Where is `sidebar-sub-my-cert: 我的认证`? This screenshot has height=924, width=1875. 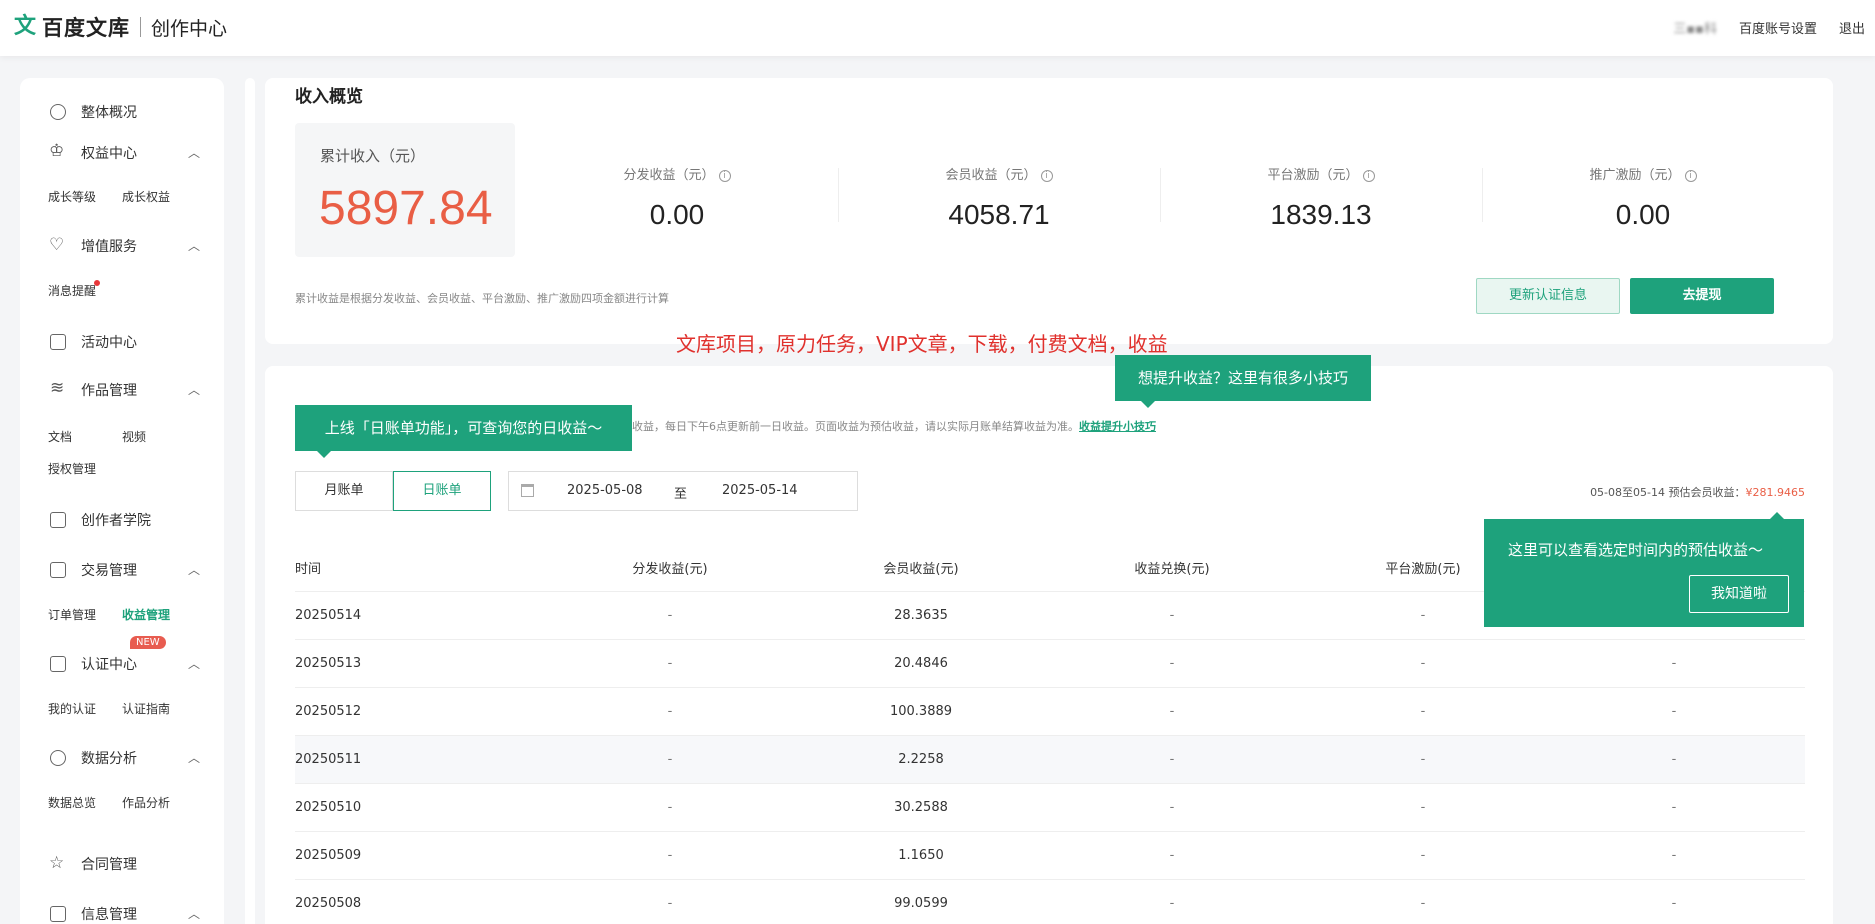
sidebar-sub-my-cert: 我的认证 is located at coordinates (72, 708).